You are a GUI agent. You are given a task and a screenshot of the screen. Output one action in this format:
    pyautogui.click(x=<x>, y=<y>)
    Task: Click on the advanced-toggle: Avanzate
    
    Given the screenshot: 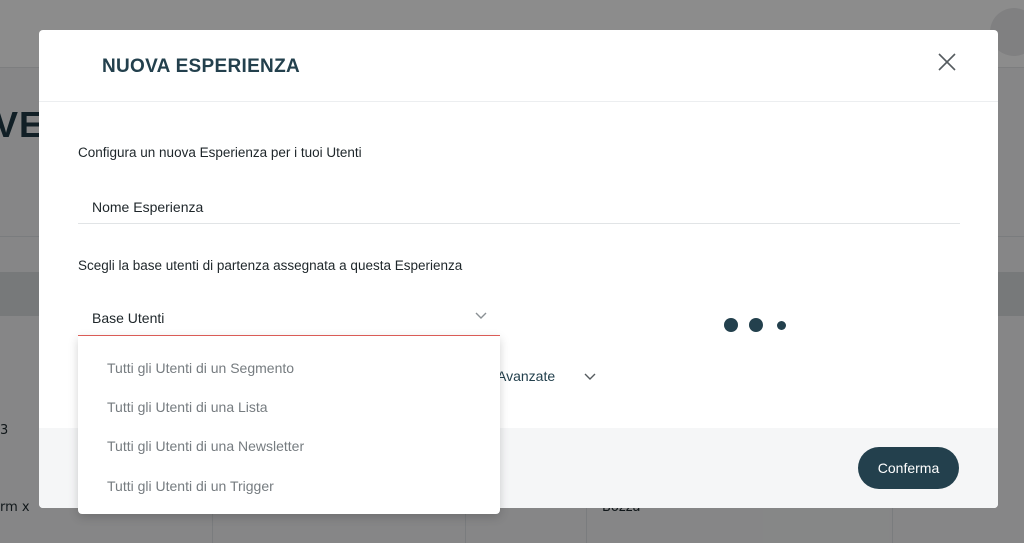 What is the action you would take?
    pyautogui.click(x=526, y=376)
    